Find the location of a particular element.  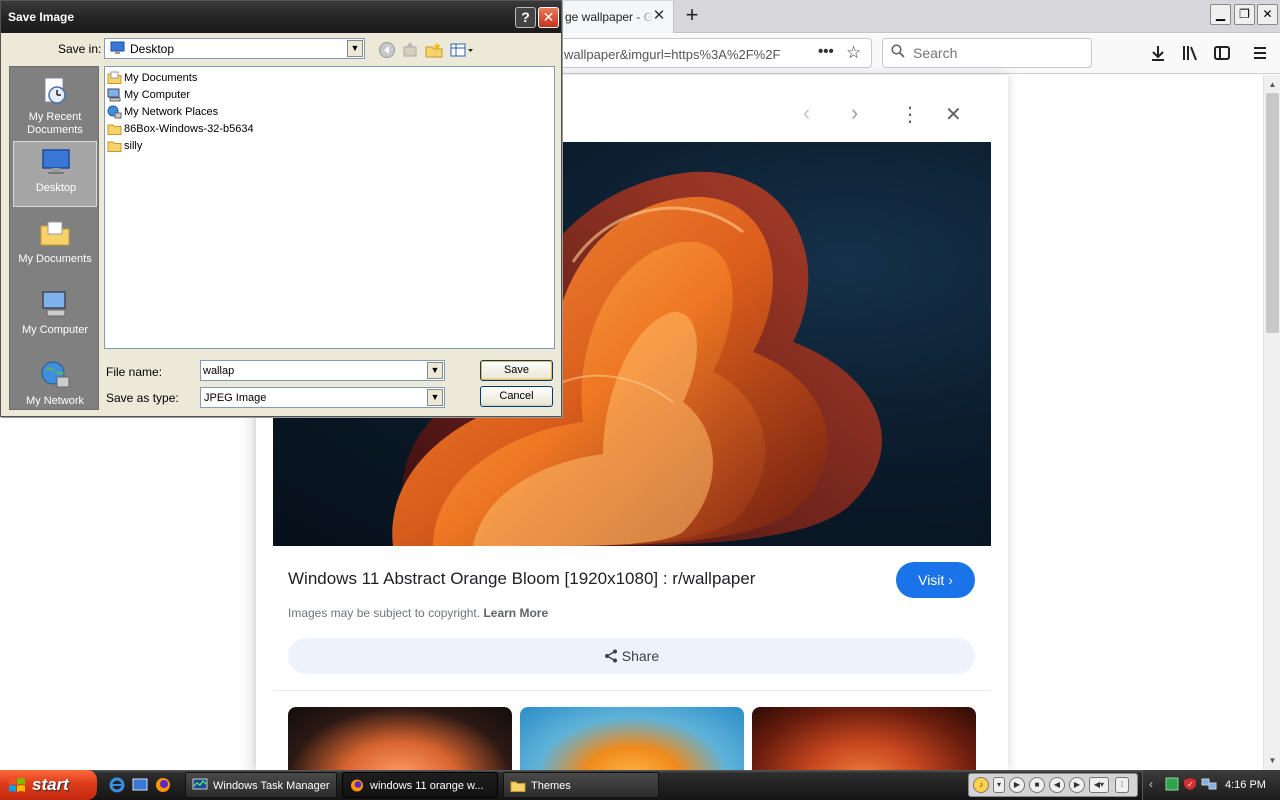

computer-icon is located at coordinates (114, 95).